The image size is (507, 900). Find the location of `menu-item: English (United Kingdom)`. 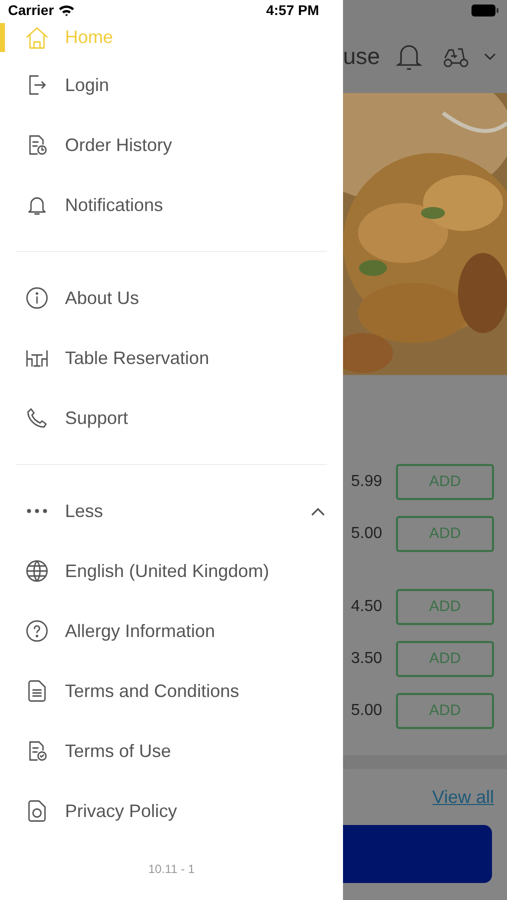

menu-item: English (United Kingdom) is located at coordinates (171, 571).